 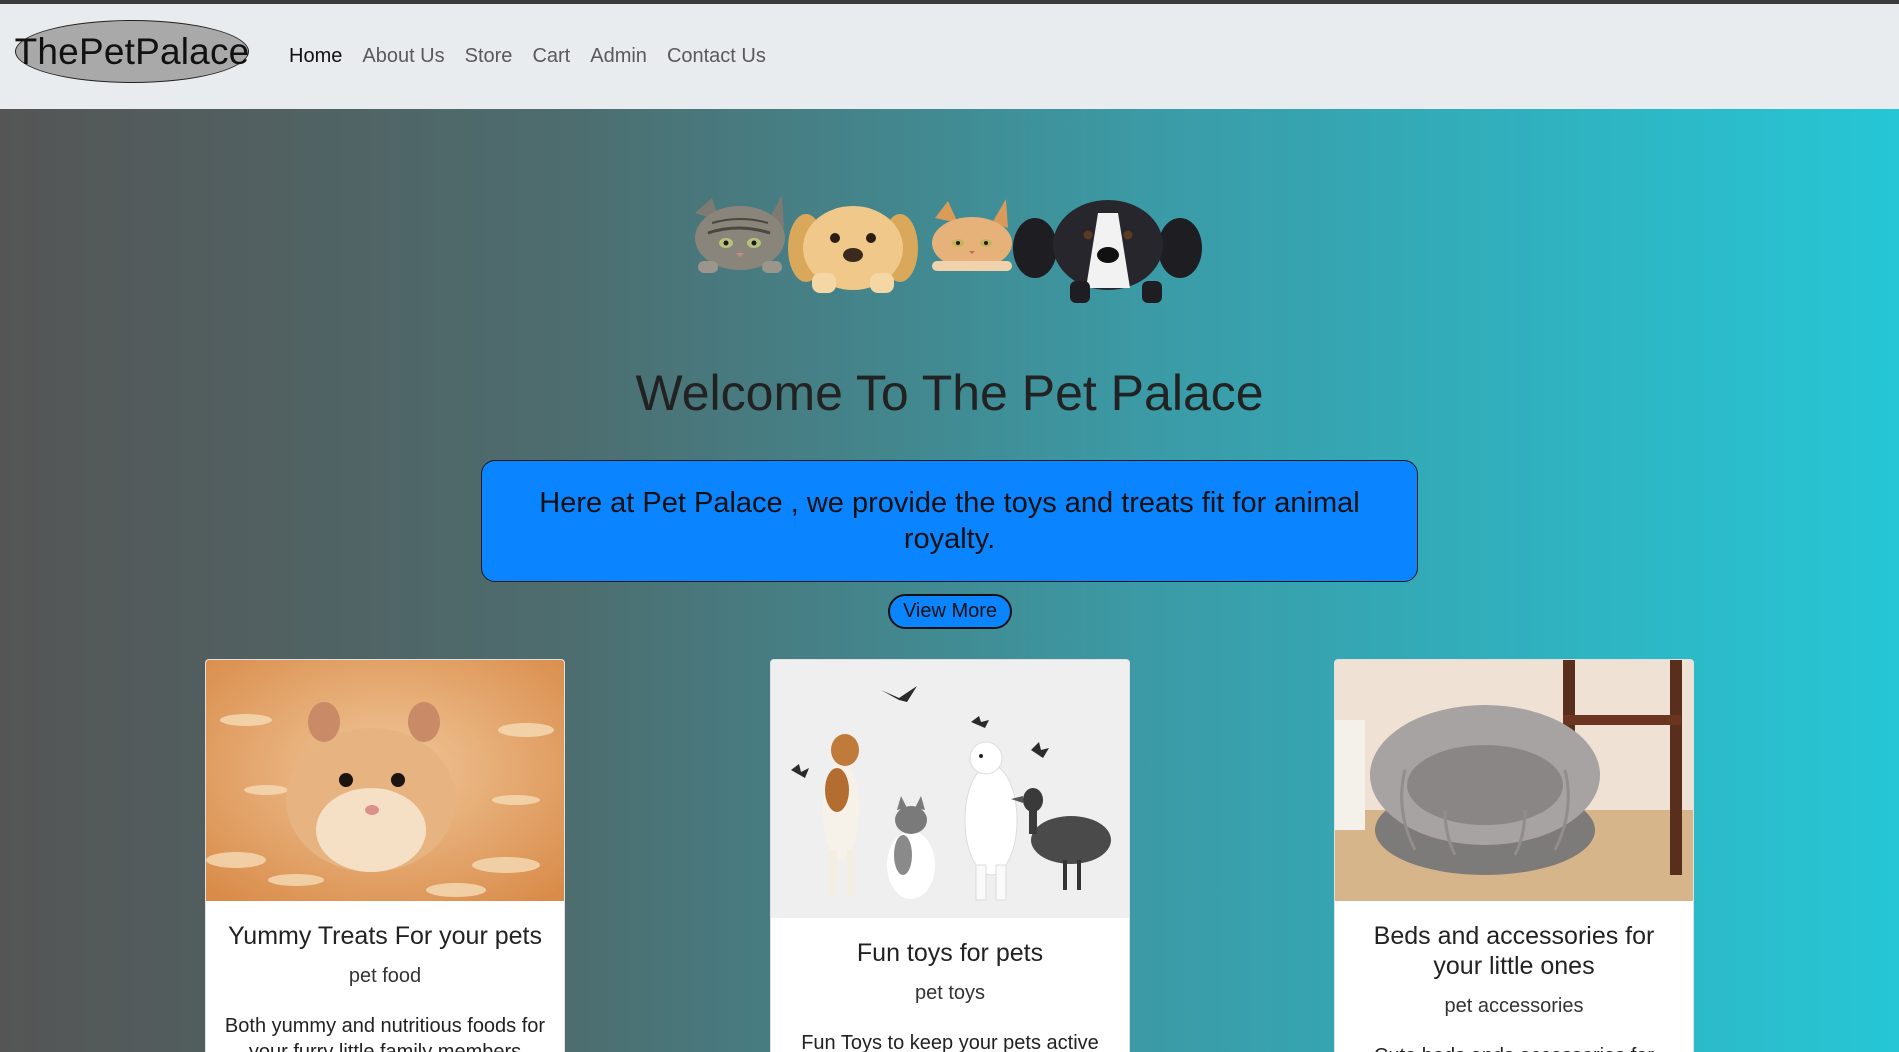 I want to click on hamster-image, so click(x=385, y=780).